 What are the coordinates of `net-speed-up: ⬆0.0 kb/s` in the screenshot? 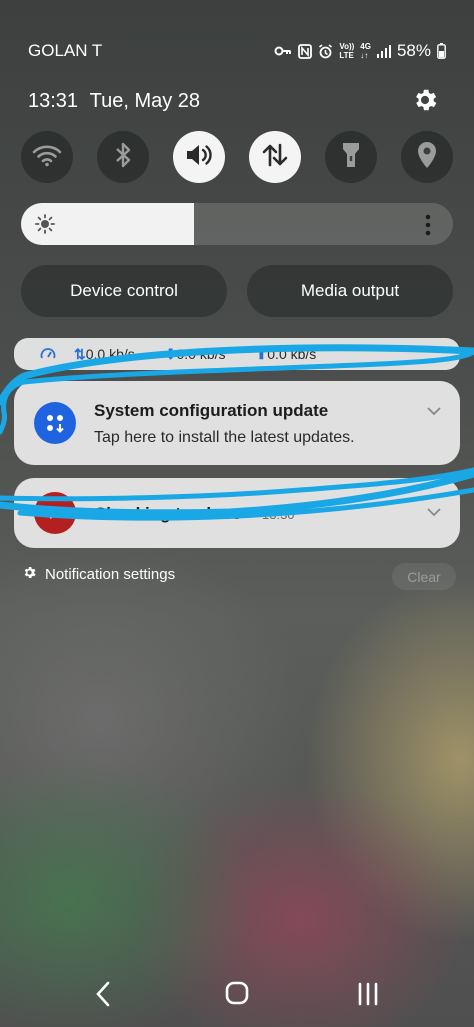 It's located at (286, 354).